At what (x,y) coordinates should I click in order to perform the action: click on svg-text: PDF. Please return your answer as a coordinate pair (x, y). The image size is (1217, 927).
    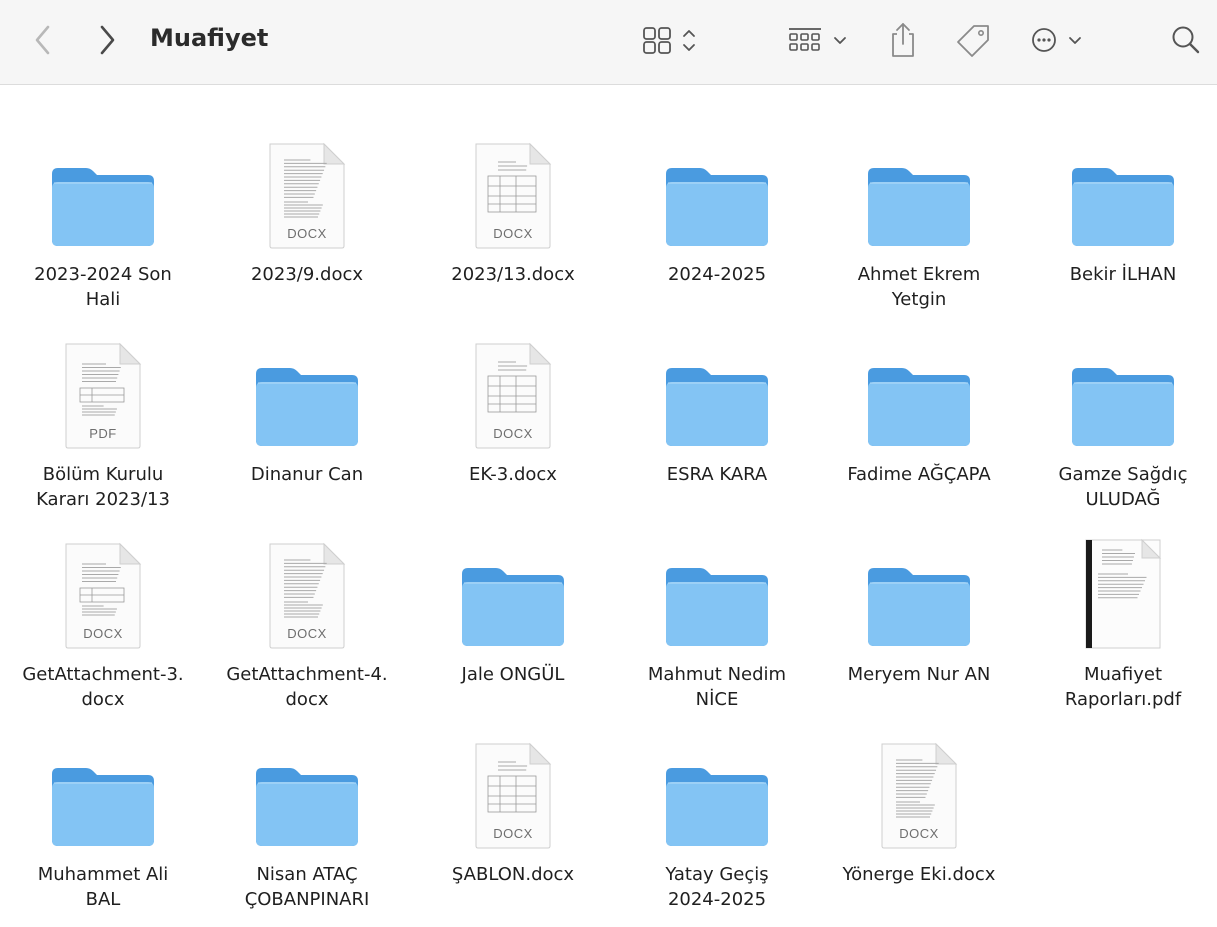
    Looking at the image, I should click on (103, 433).